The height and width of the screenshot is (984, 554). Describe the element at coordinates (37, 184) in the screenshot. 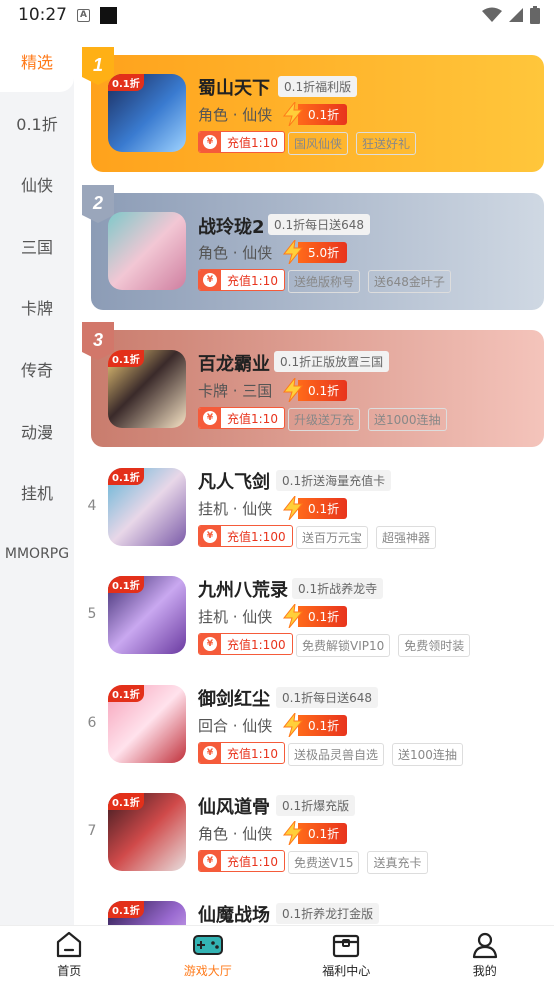

I see `sidebar-item-xianxia: 仙侠` at that location.